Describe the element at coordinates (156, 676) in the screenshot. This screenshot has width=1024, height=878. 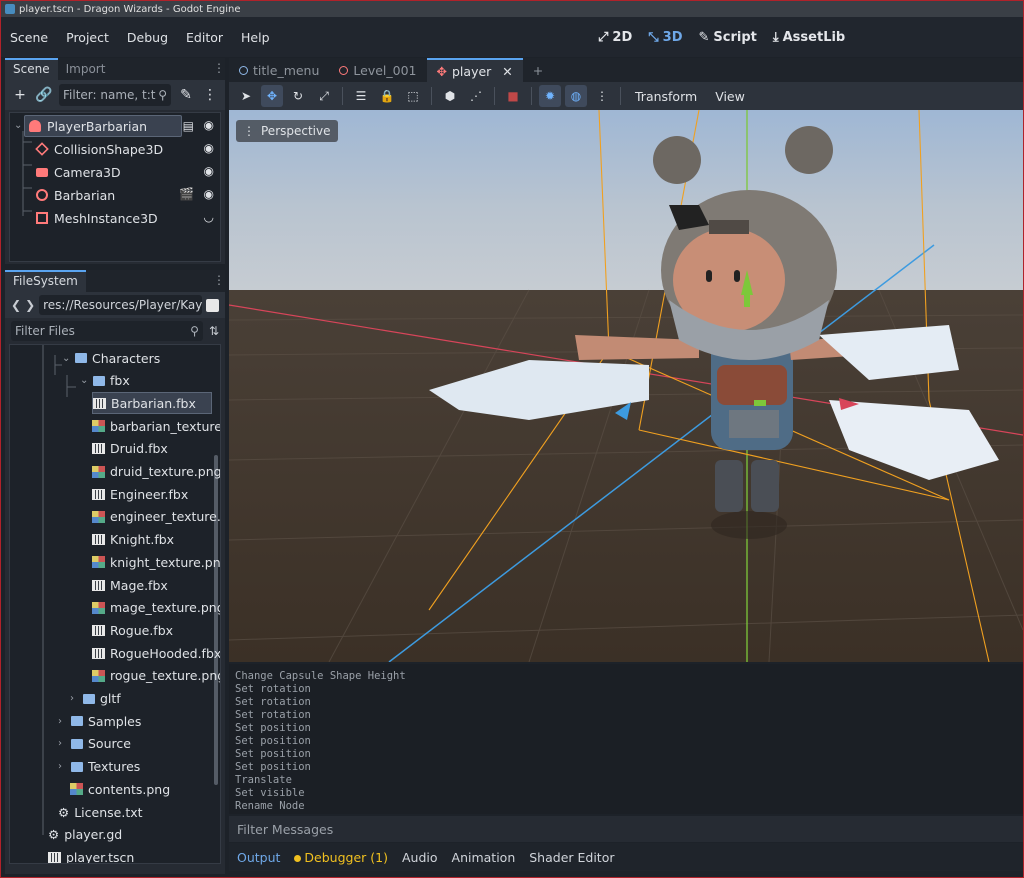
I see `file-item: rogue_texture.png` at that location.